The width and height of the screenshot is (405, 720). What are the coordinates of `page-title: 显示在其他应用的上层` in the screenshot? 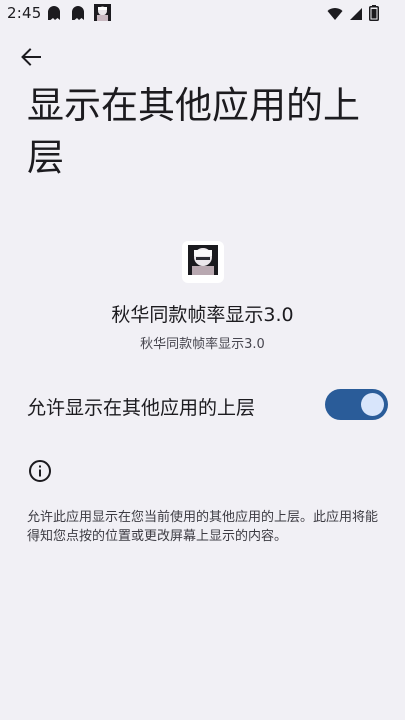 It's located at (193, 131).